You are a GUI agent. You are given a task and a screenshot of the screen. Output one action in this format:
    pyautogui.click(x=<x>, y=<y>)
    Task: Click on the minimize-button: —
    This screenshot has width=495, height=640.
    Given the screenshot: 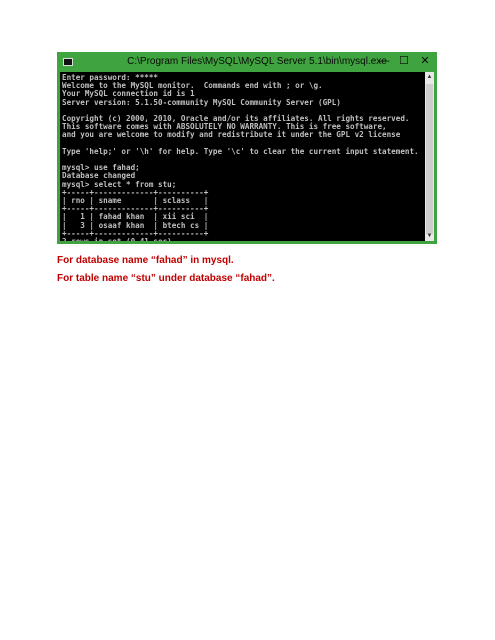 What is the action you would take?
    pyautogui.click(x=384, y=61)
    